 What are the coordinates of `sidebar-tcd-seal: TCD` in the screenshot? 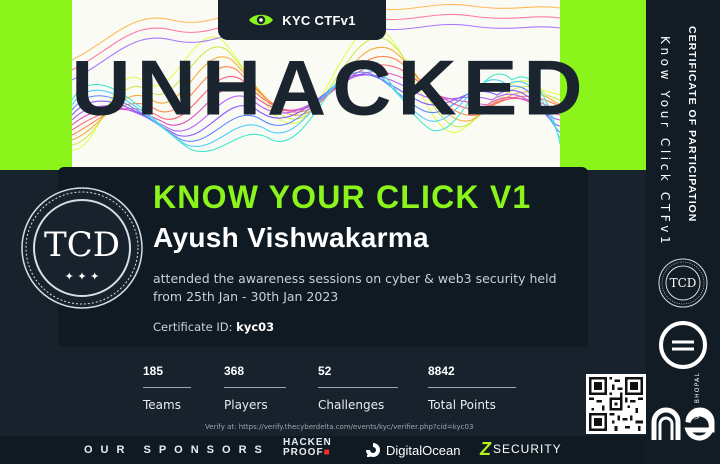 It's located at (683, 283).